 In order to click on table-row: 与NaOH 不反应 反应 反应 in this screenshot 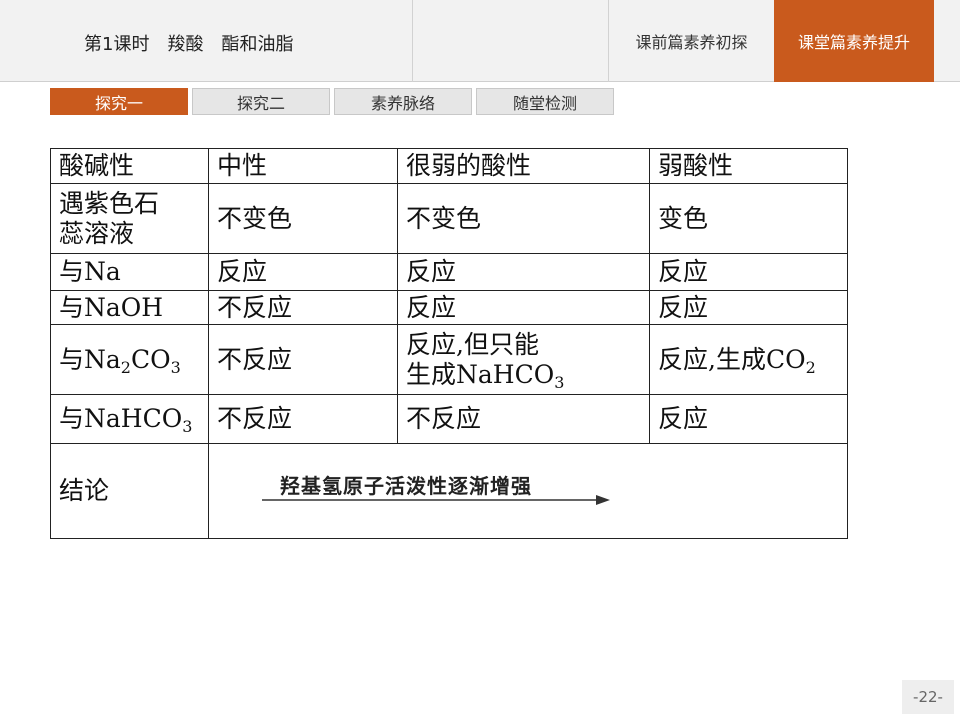, I will do `click(449, 307)`.